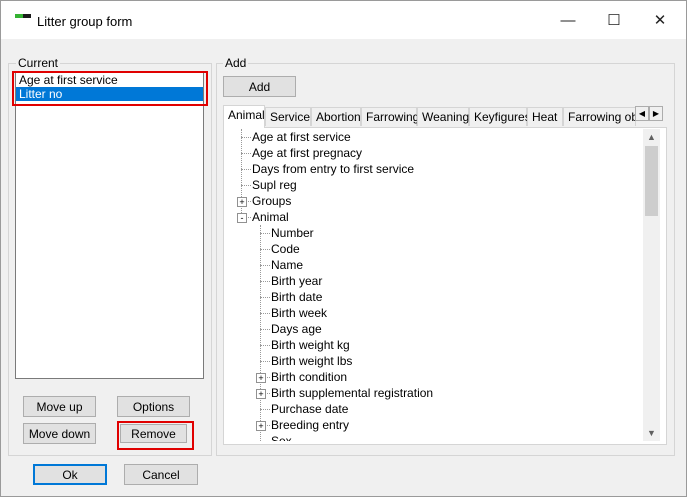 This screenshot has height=497, width=687. What do you see at coordinates (352, 393) in the screenshot?
I see `tree-node: Birth supplemental registration` at bounding box center [352, 393].